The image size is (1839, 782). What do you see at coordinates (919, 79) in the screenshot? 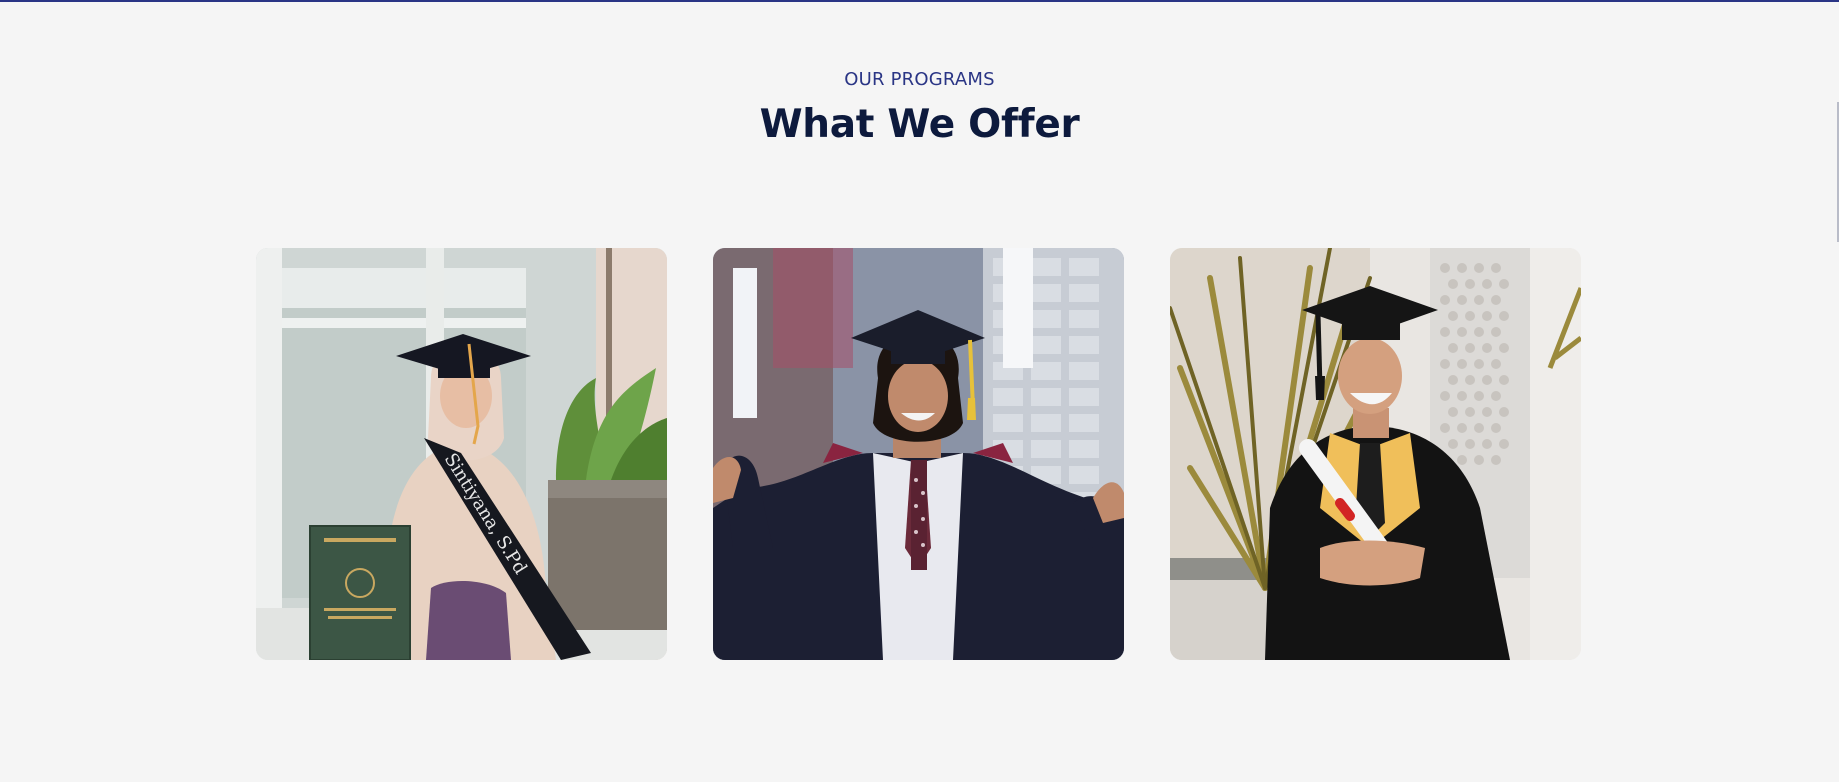
I see `section-eyebrow: OUR PROGRAMS` at bounding box center [919, 79].